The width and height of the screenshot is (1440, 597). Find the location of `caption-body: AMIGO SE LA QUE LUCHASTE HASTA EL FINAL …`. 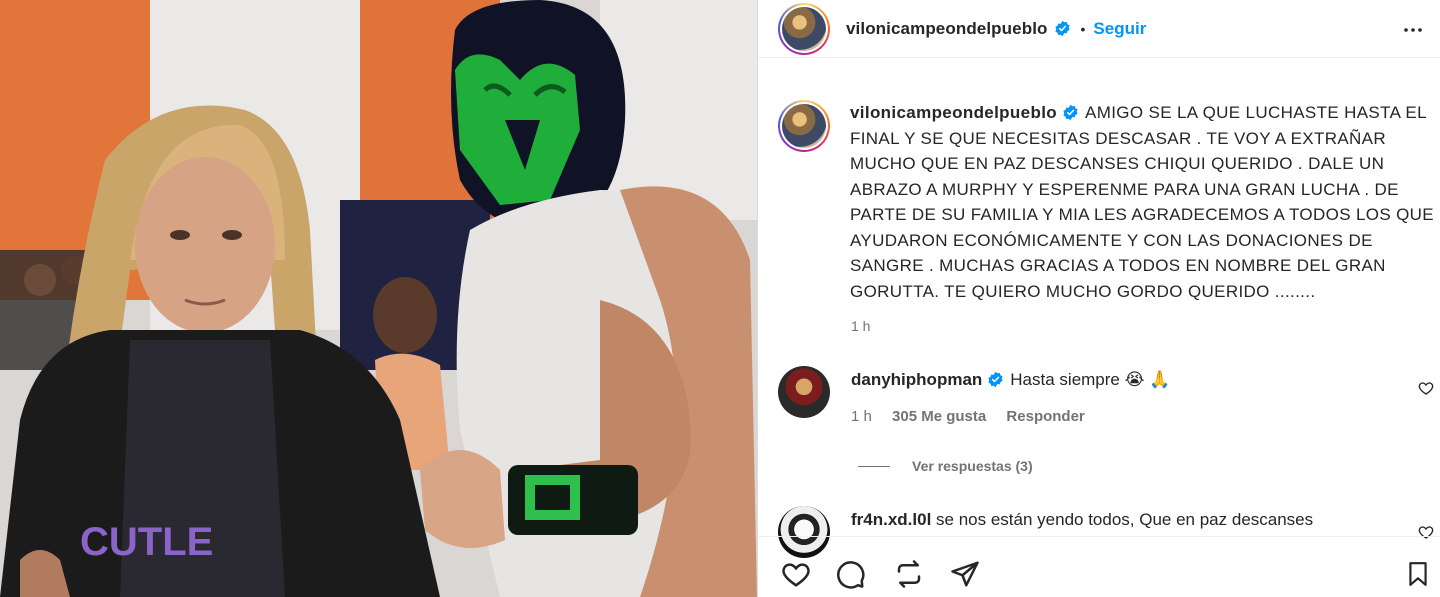

caption-body: AMIGO SE LA QUE LUCHASTE HASTA EL FINAL … is located at coordinates (1142, 202).